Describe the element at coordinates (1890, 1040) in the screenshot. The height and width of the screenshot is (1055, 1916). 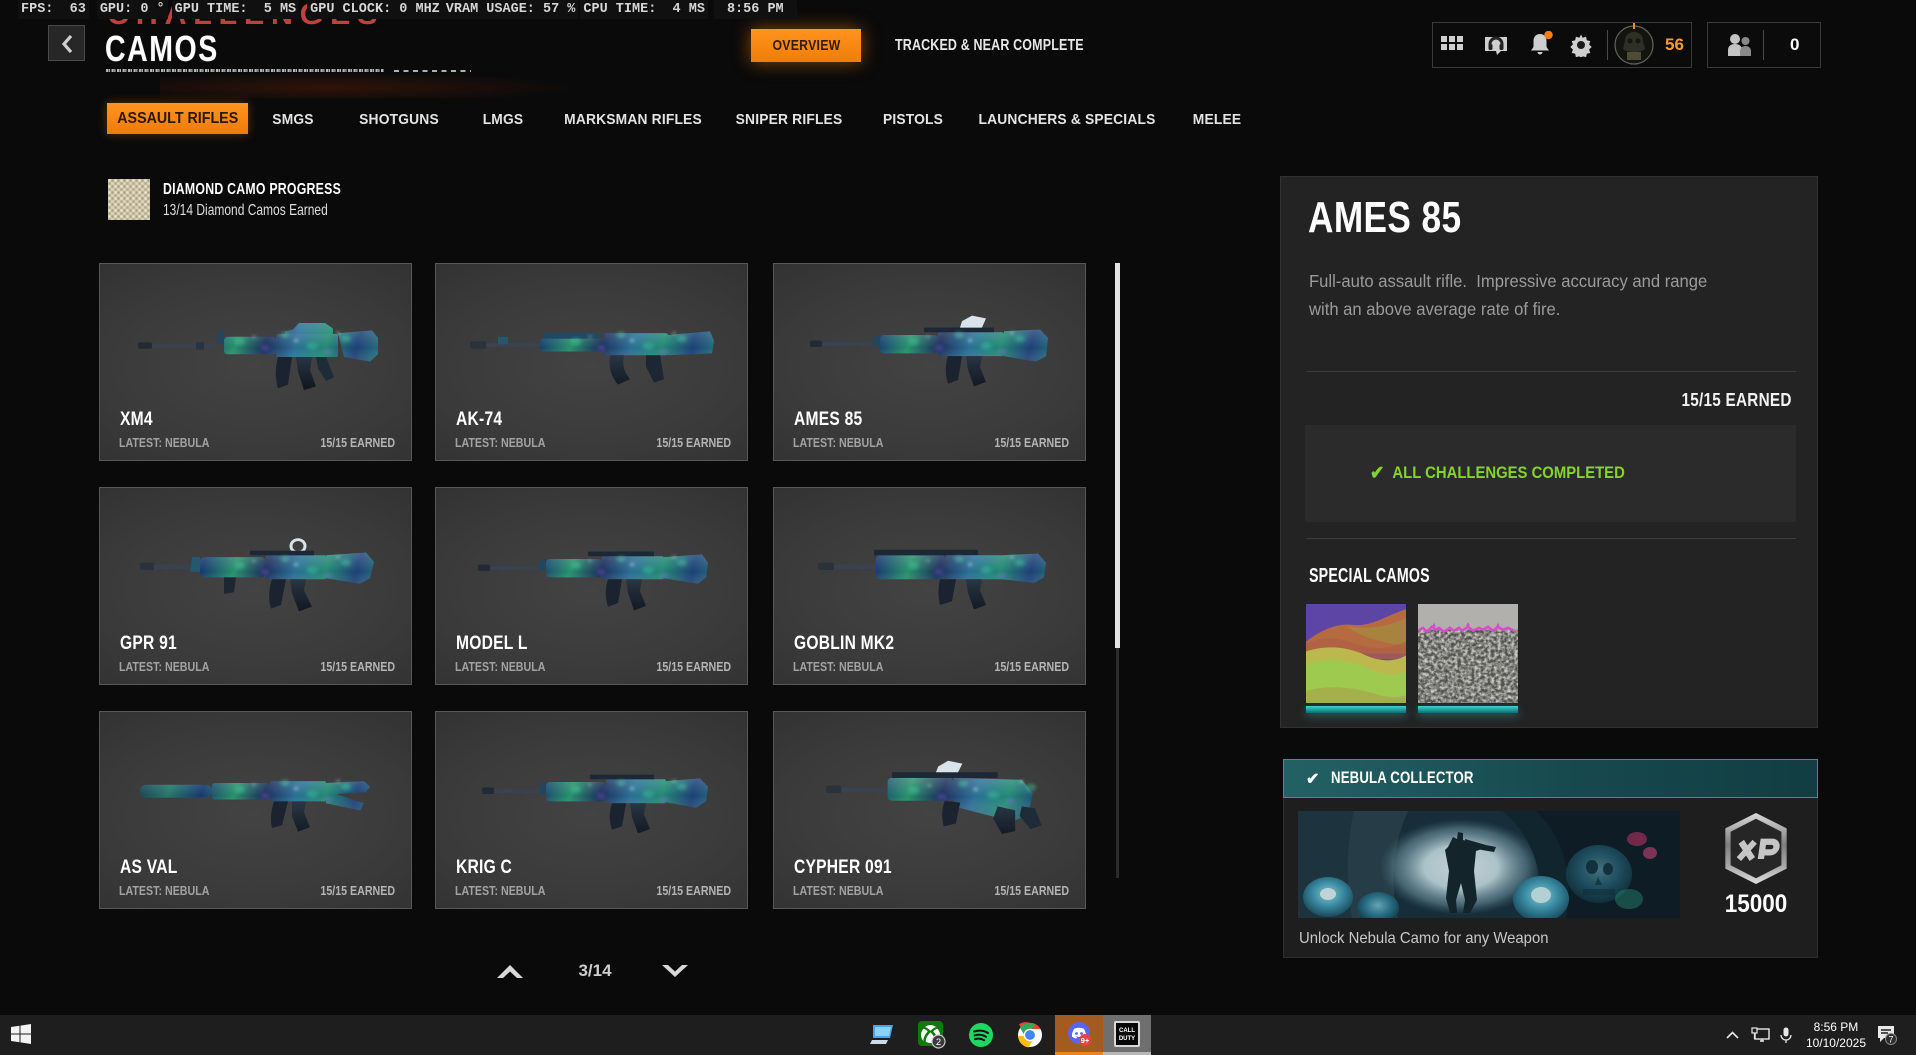
I see `svg-text: 7` at that location.